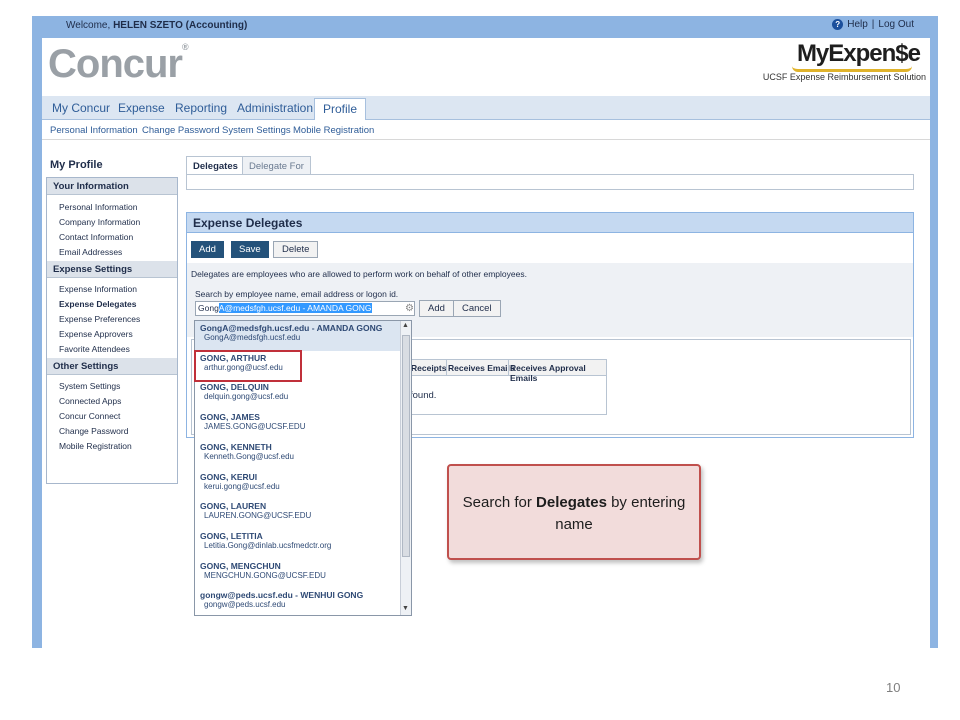  What do you see at coordinates (98, 207) in the screenshot?
I see `sidebar-item-personal-information: Personal Information` at bounding box center [98, 207].